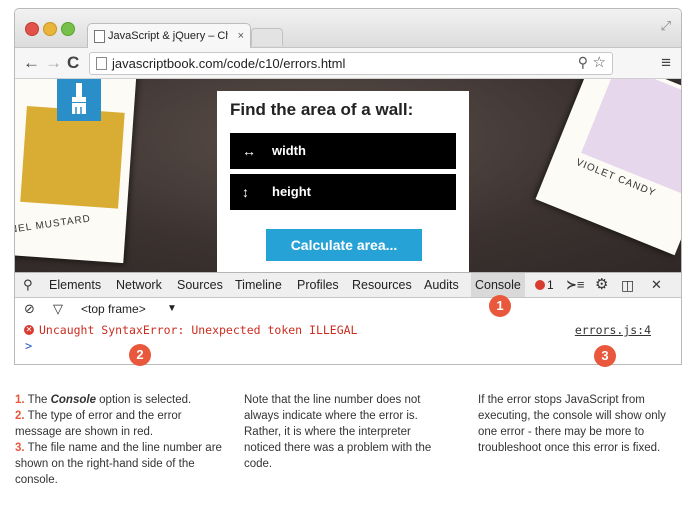 Image resolution: width=694 pixels, height=523 pixels. Describe the element at coordinates (343, 151) in the screenshot. I see `width-input: ↔ width` at that location.